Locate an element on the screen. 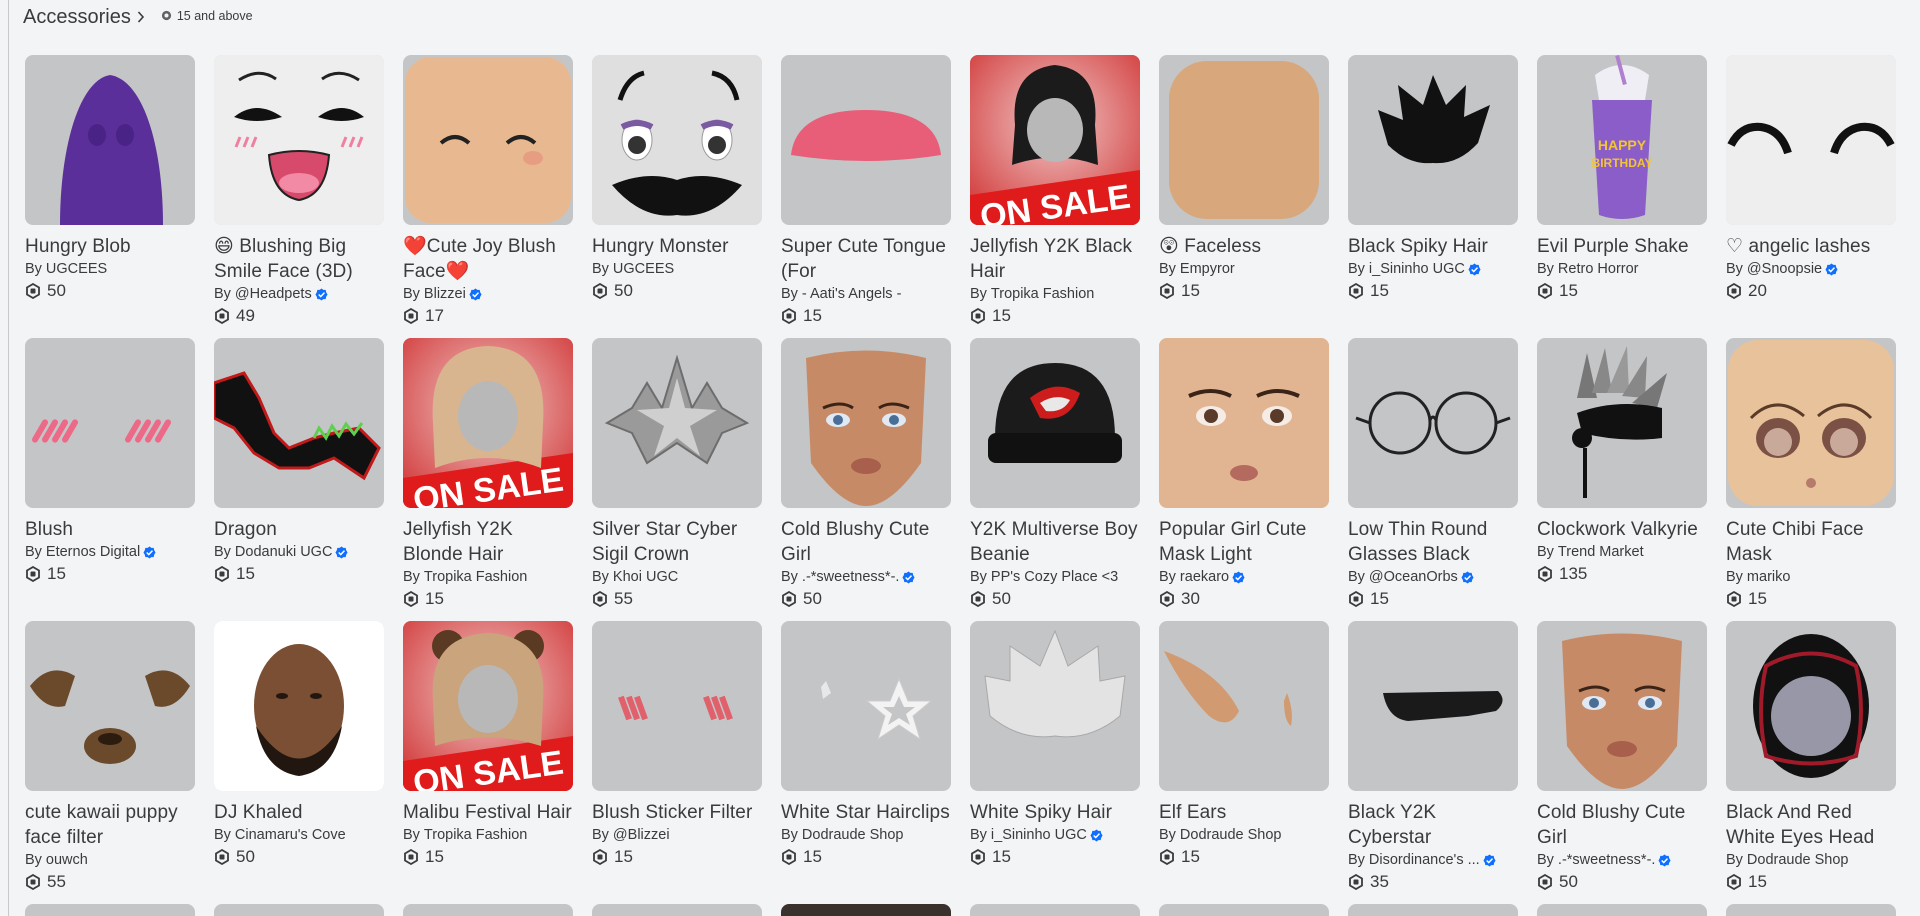 This screenshot has height=916, width=1920. item-card: DJ Khaled By Cinamaru's Cove 50 is located at coordinates (299, 762).